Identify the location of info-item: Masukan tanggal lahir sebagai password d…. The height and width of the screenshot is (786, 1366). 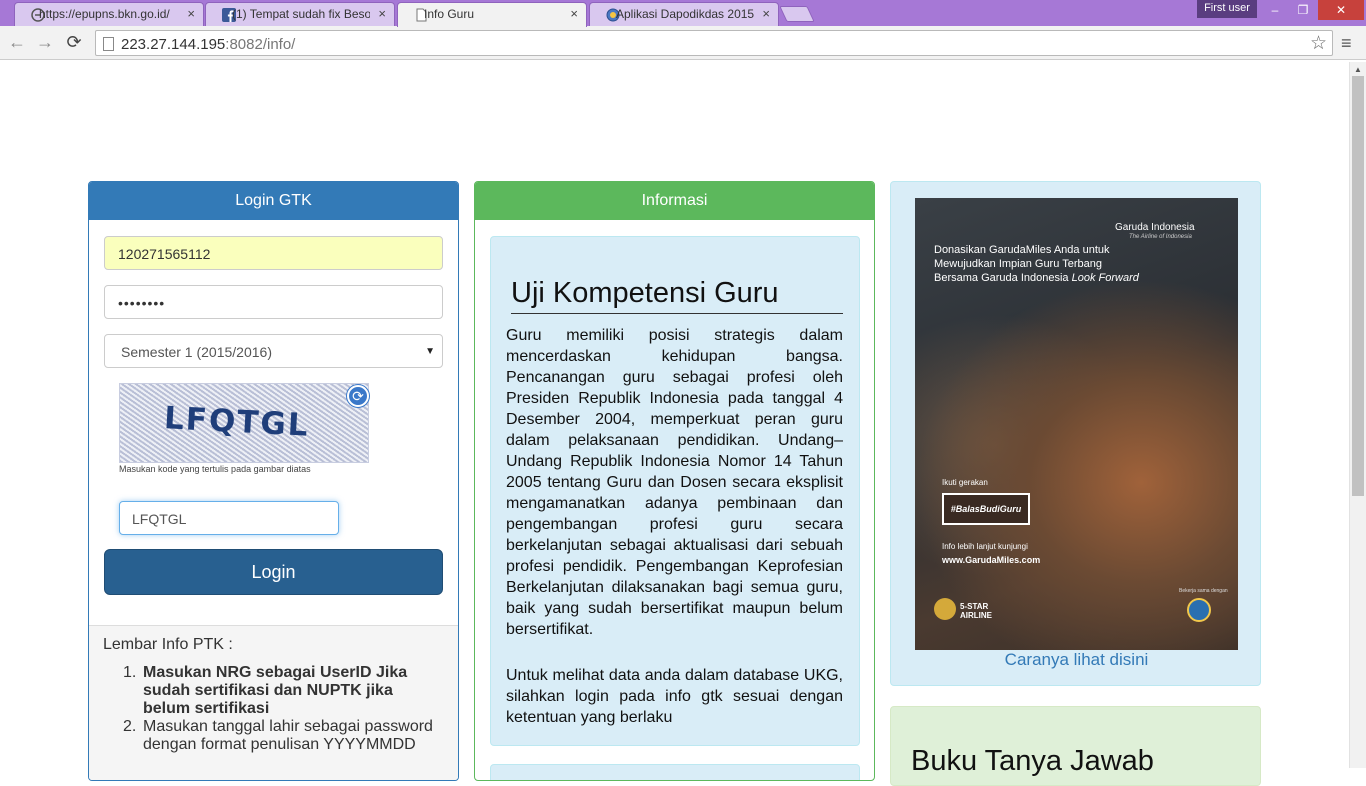
(288, 735).